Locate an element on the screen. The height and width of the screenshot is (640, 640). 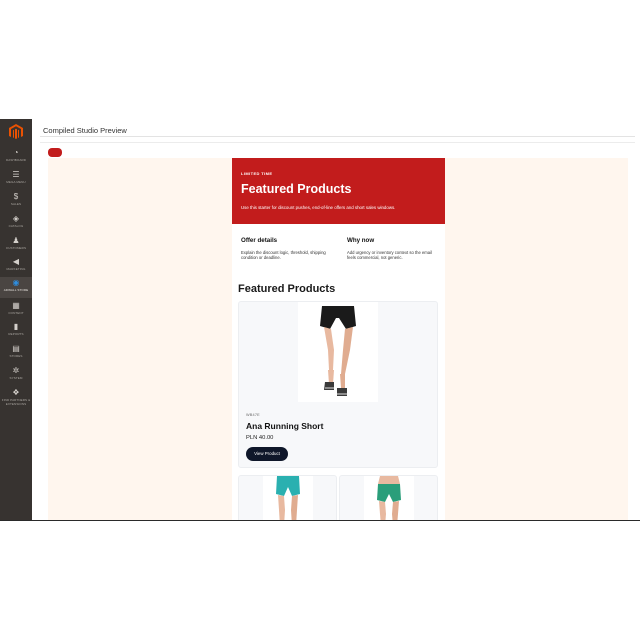
teal-short-model-image is located at coordinates (288, 498).